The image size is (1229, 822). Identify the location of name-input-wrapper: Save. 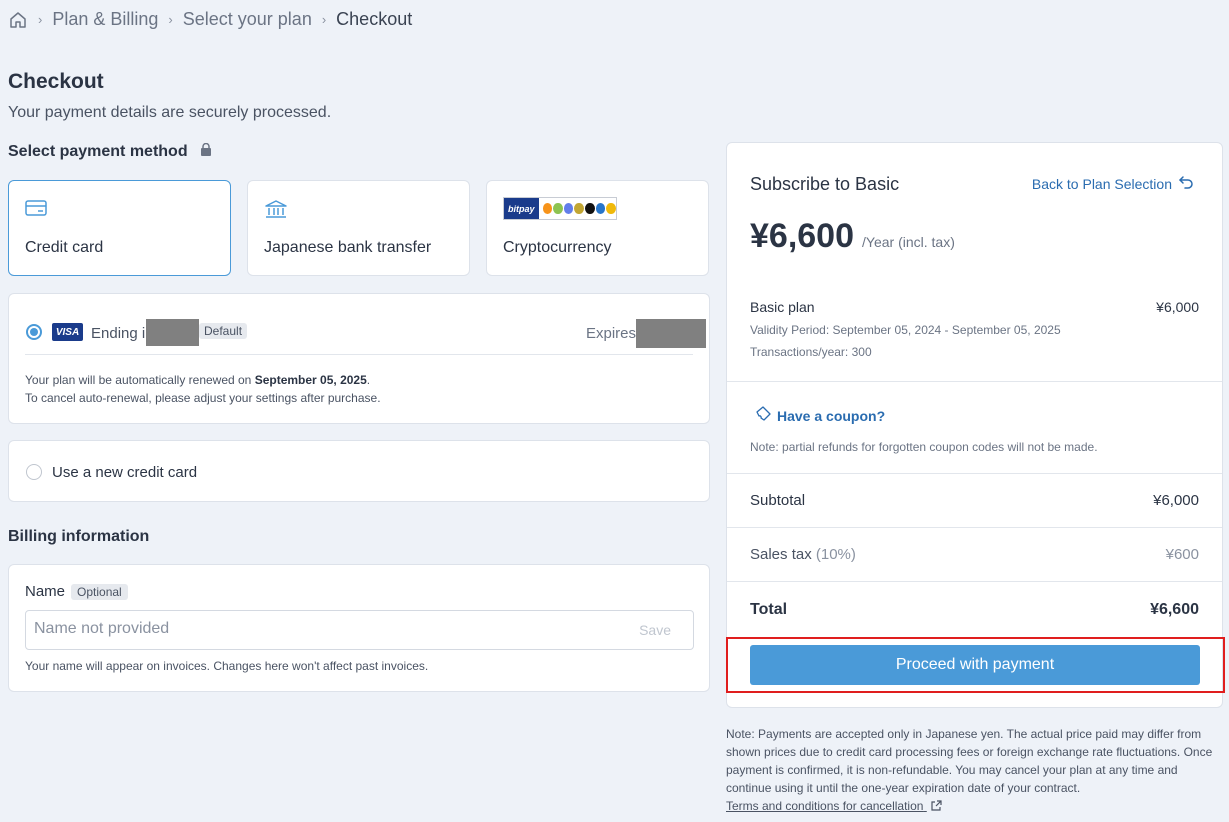
(359, 630).